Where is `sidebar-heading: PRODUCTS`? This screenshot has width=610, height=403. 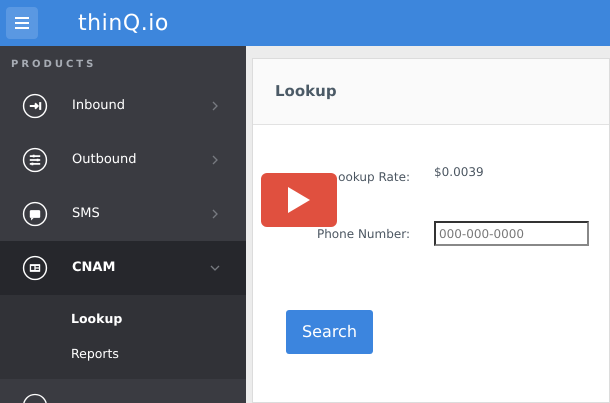
sidebar-heading: PRODUCTS is located at coordinates (54, 65).